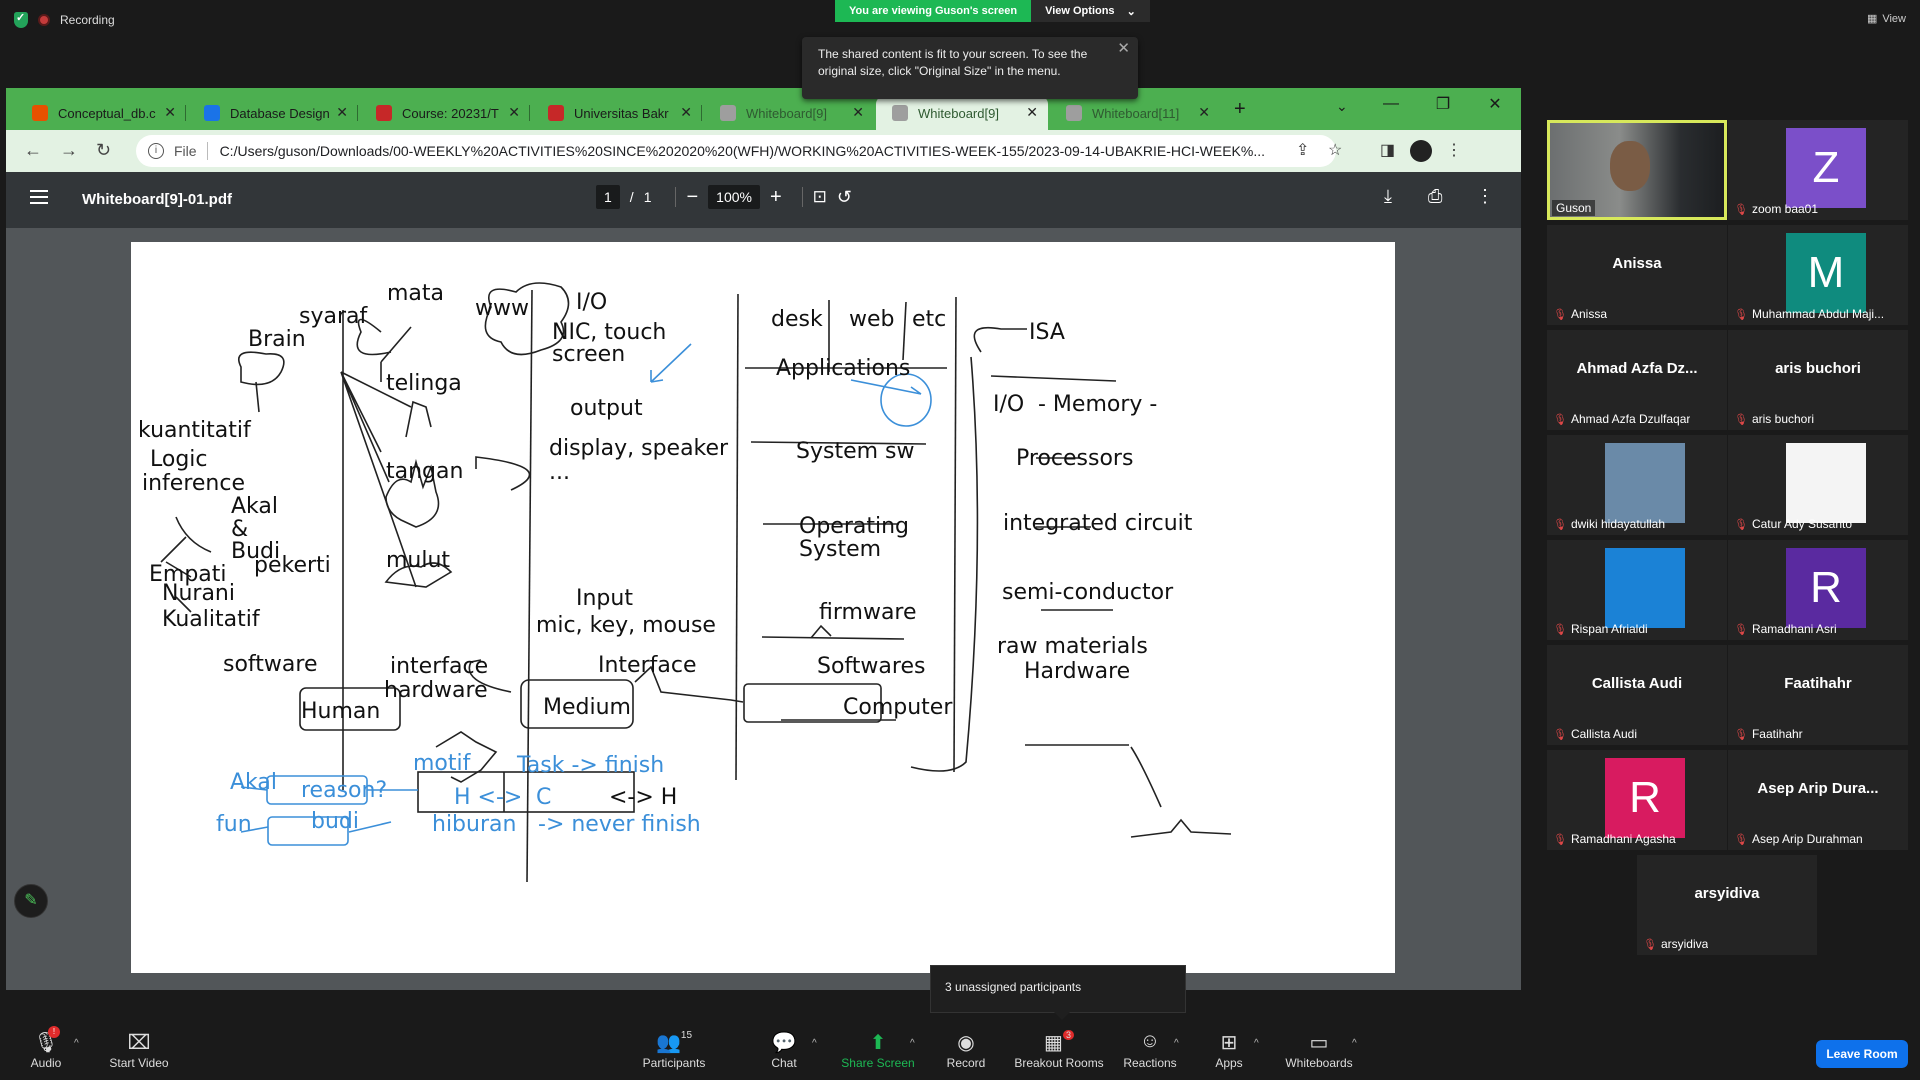  Describe the element at coordinates (789, 113) in the screenshot. I see `browser-tab: Whiteboard[9] ✕` at that location.